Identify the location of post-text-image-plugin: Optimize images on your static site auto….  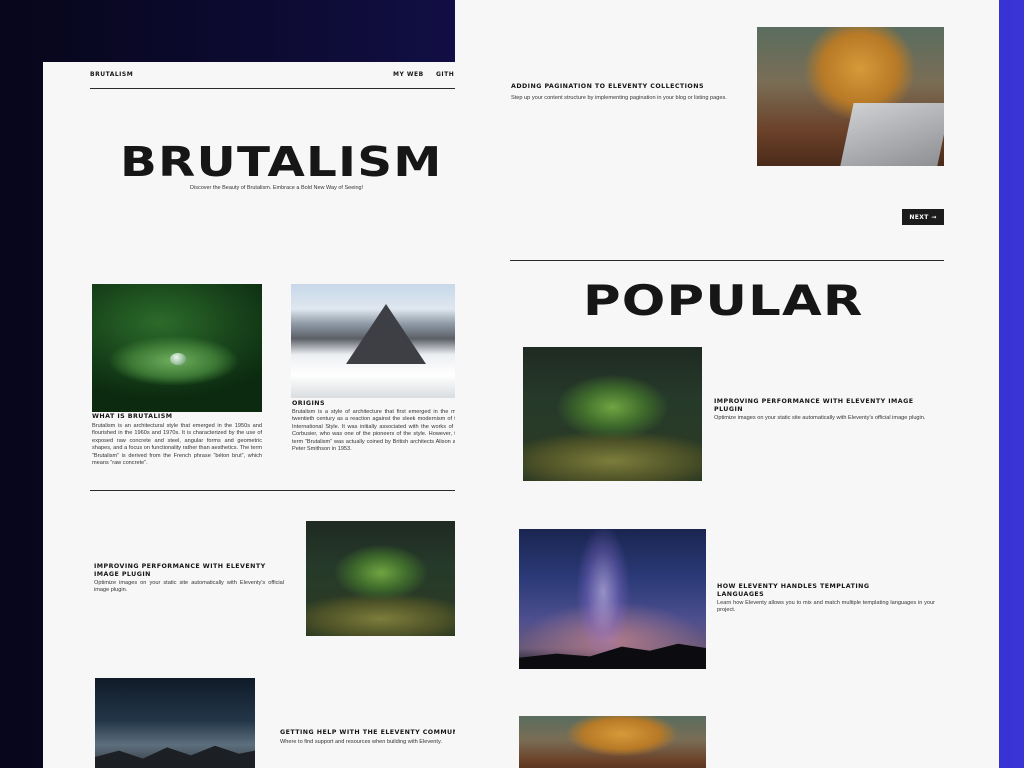
(189, 587).